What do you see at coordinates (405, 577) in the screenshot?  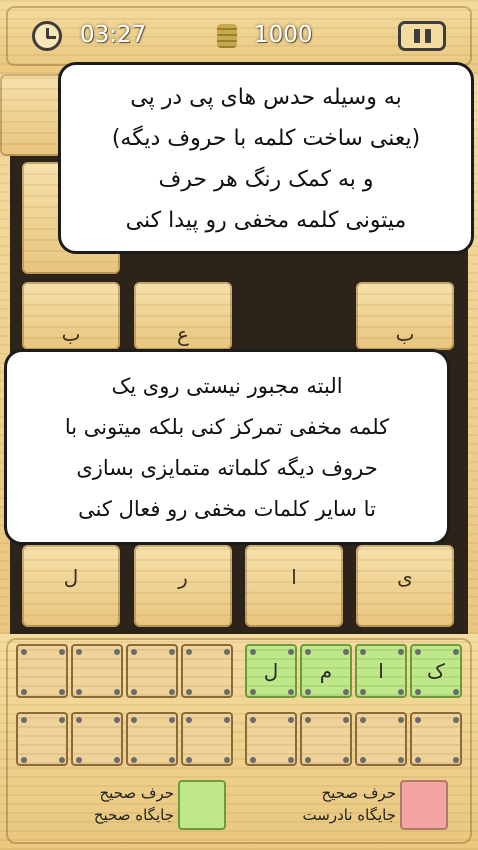 I see `tile-letter: ی` at bounding box center [405, 577].